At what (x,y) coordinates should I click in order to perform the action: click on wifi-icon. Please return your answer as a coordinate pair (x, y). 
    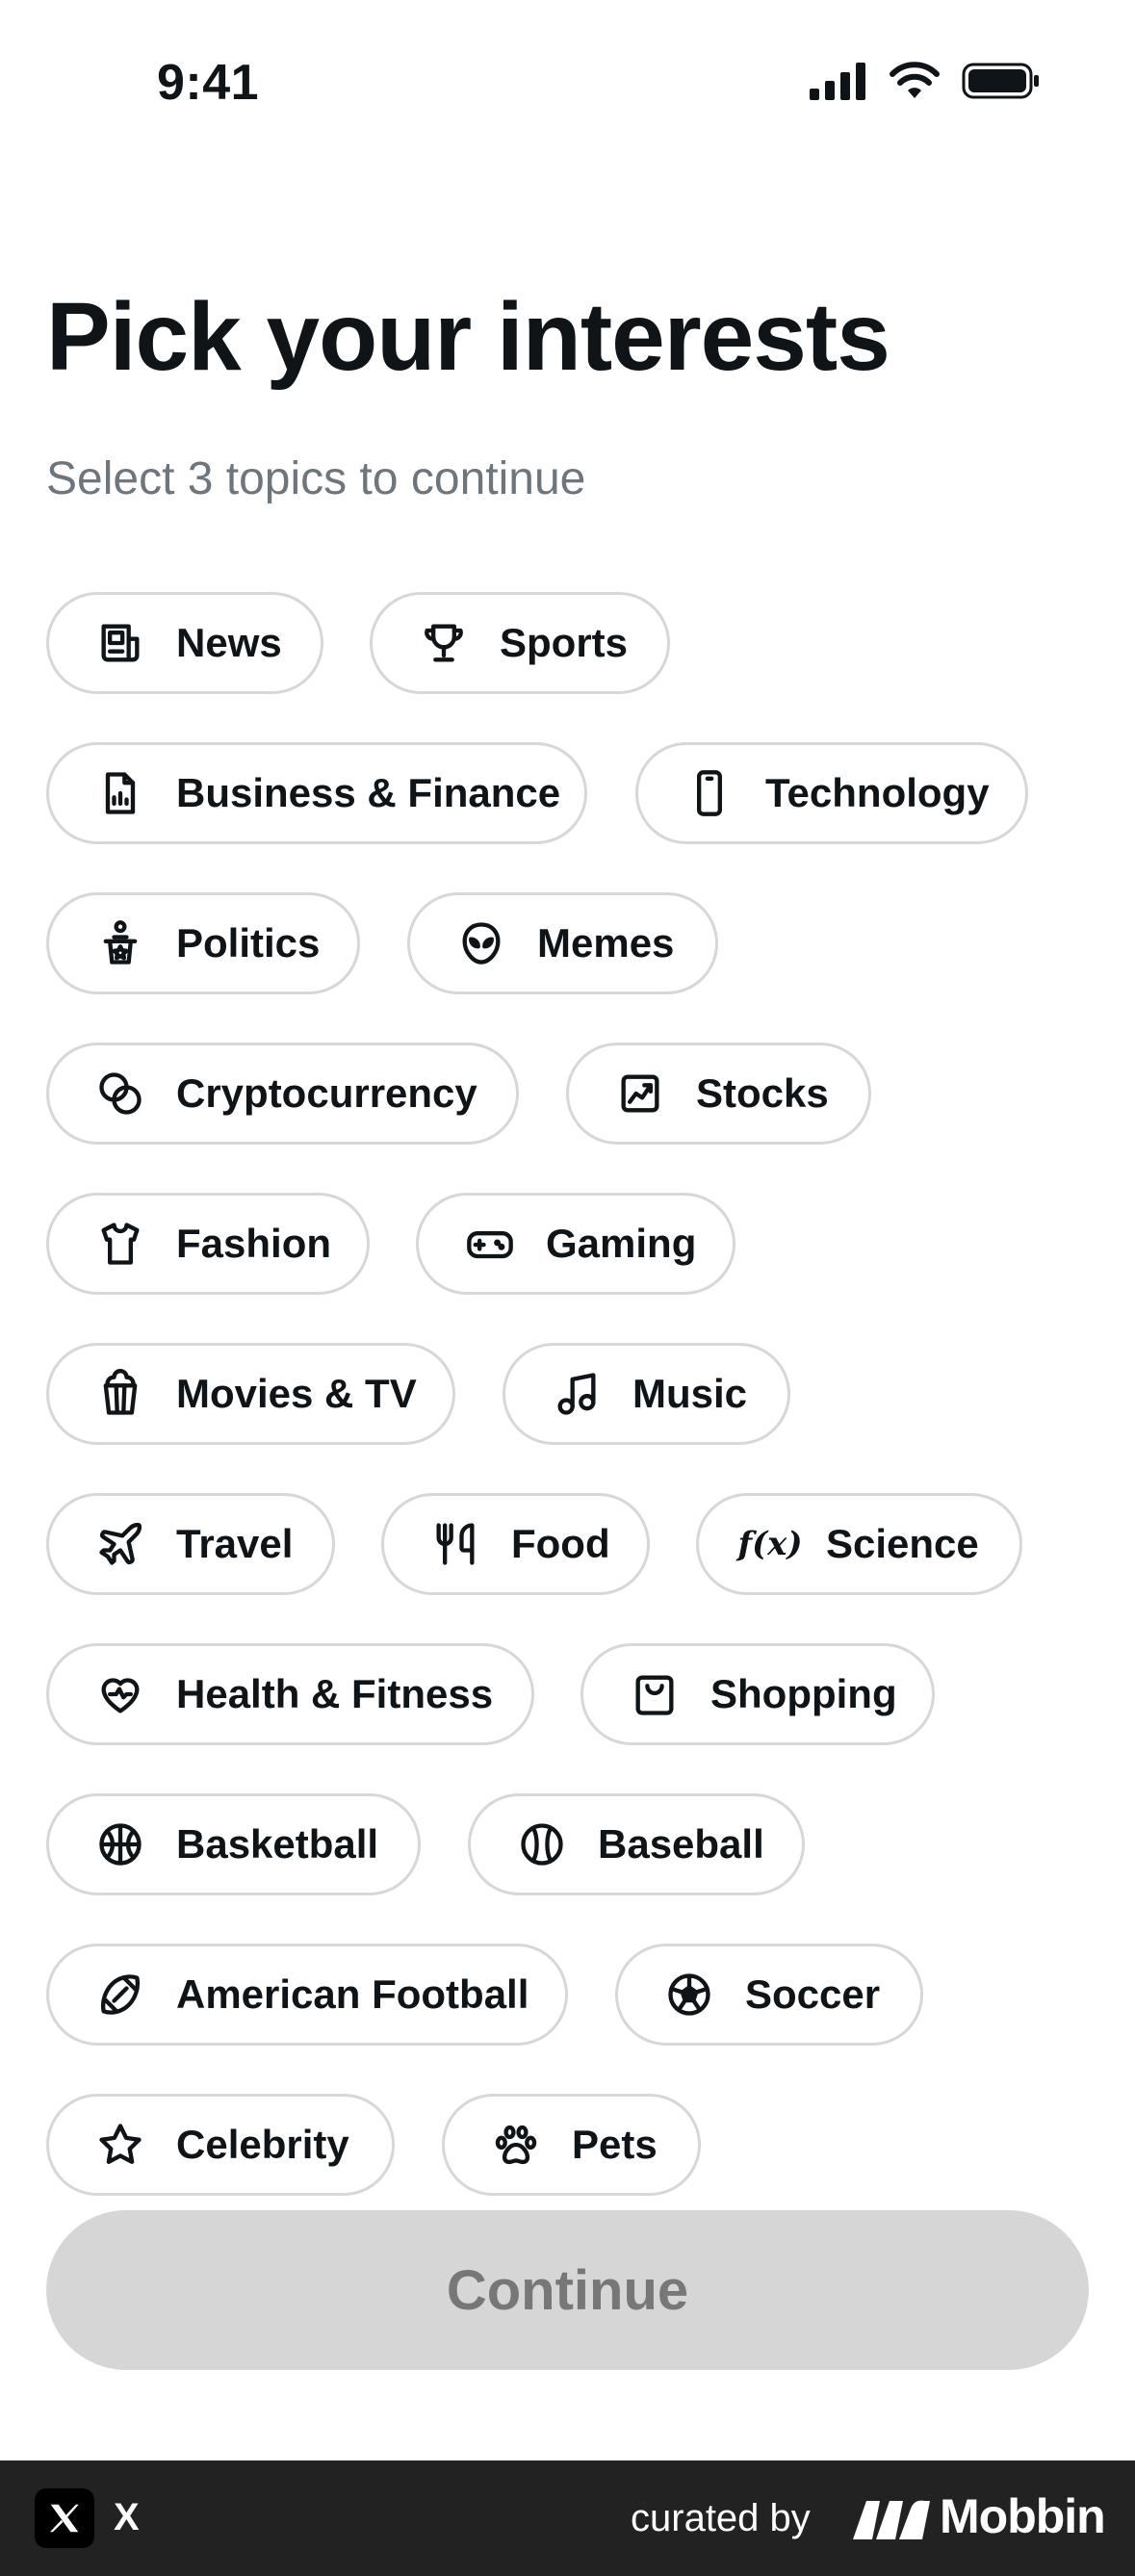
    Looking at the image, I should click on (915, 83).